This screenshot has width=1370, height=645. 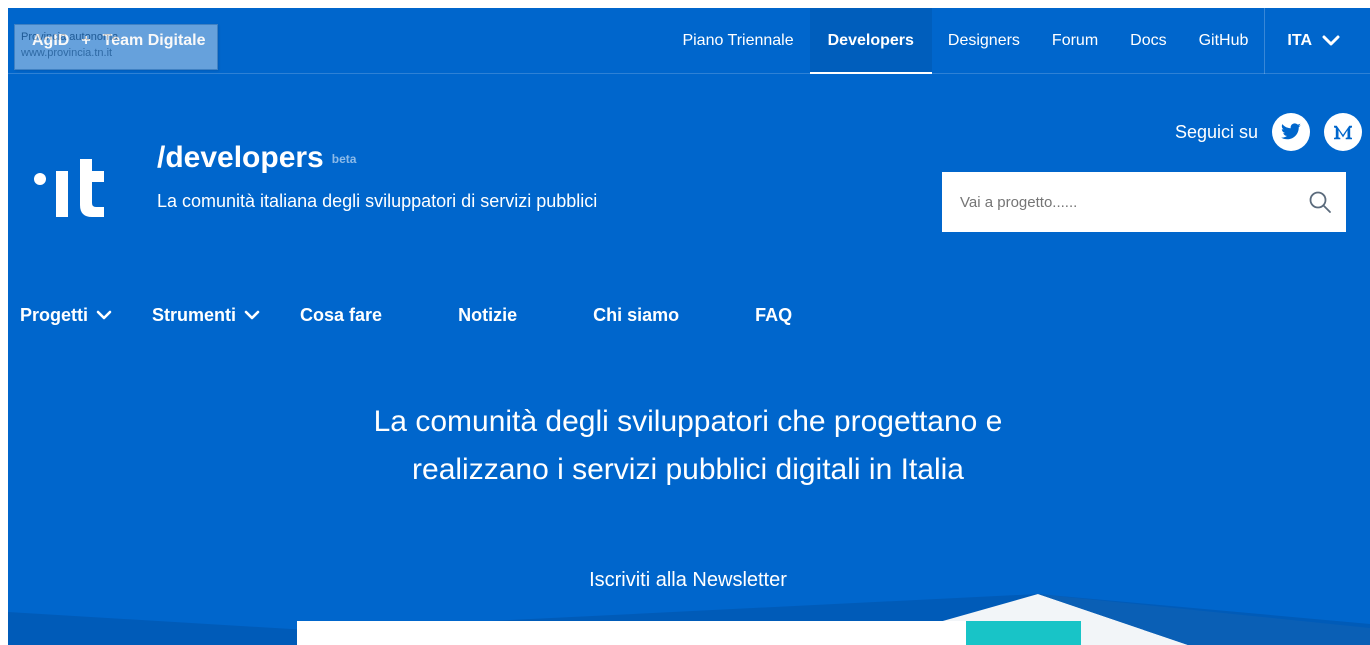 I want to click on follow-label: Seguici su, so click(x=1216, y=131).